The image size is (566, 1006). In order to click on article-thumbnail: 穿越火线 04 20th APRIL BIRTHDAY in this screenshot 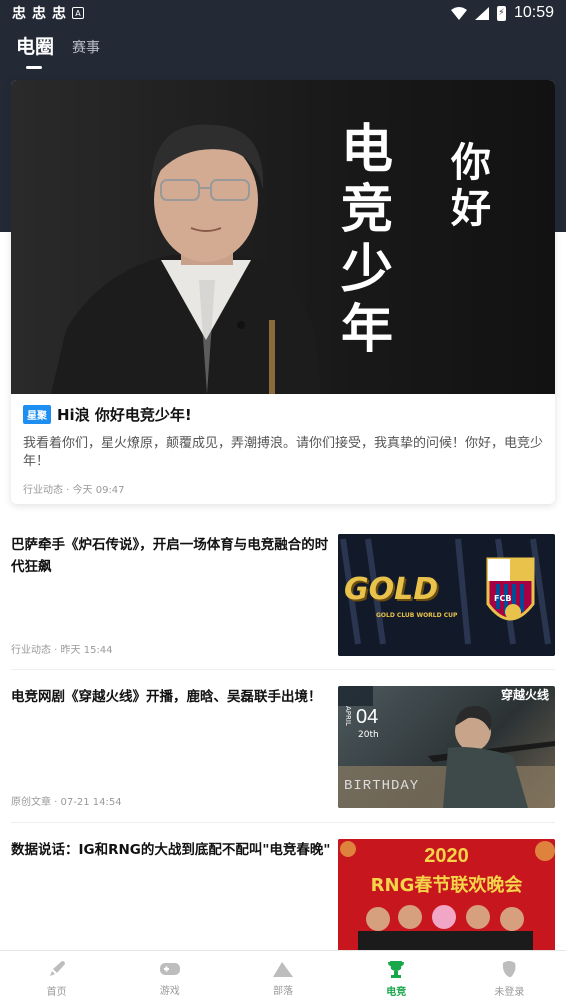, I will do `click(446, 747)`.